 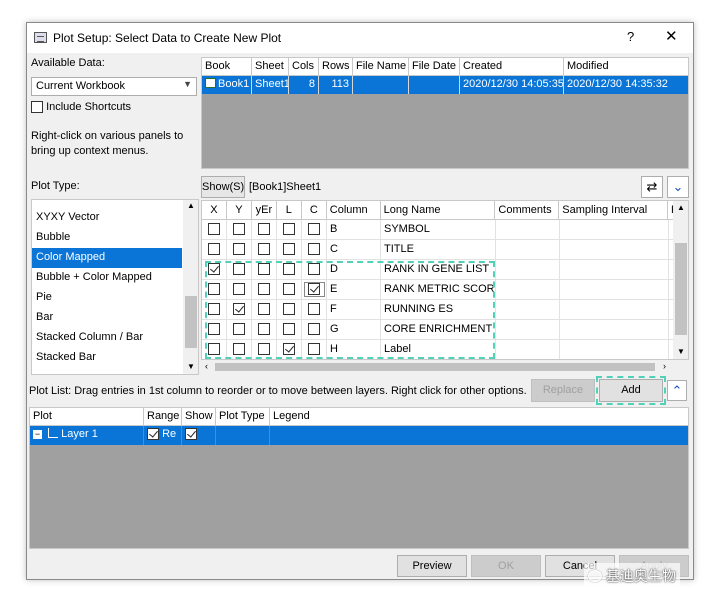 What do you see at coordinates (652, 187) in the screenshot?
I see `swap-icon: ⇄` at bounding box center [652, 187].